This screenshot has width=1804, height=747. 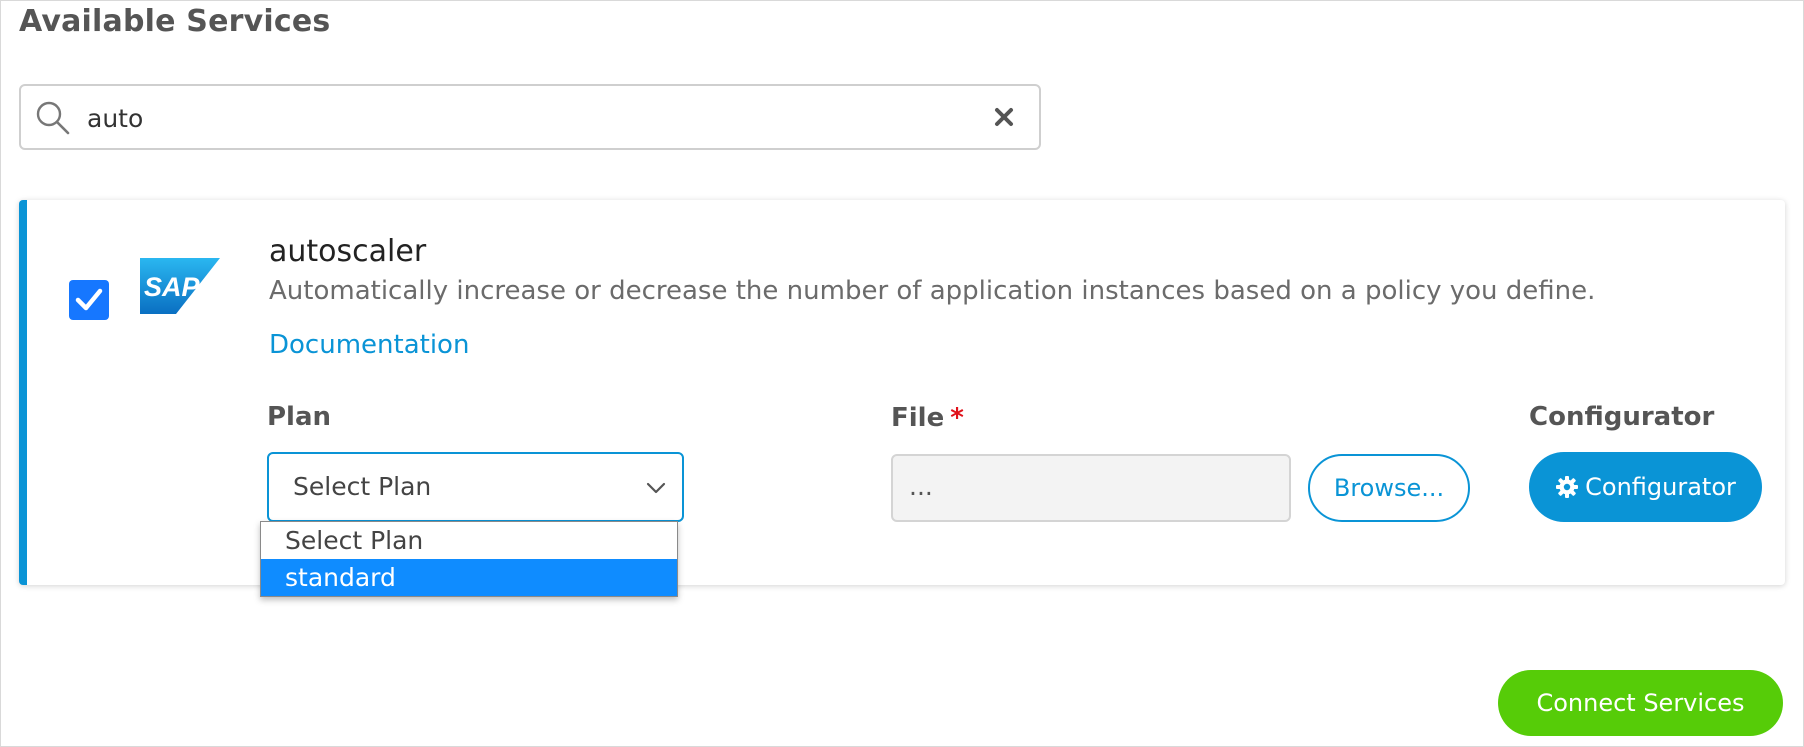 I want to click on service-checkbox, so click(x=89, y=300).